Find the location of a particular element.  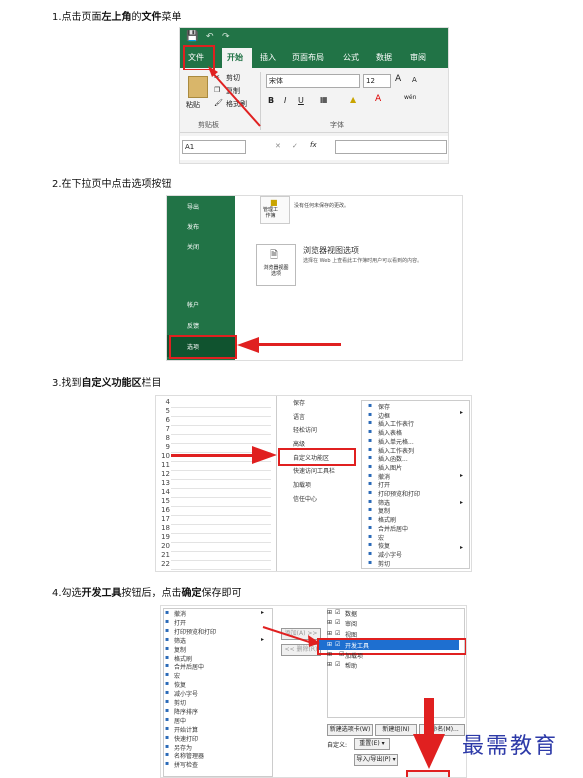

command-item: 插入工作表列 is located at coordinates (396, 450).